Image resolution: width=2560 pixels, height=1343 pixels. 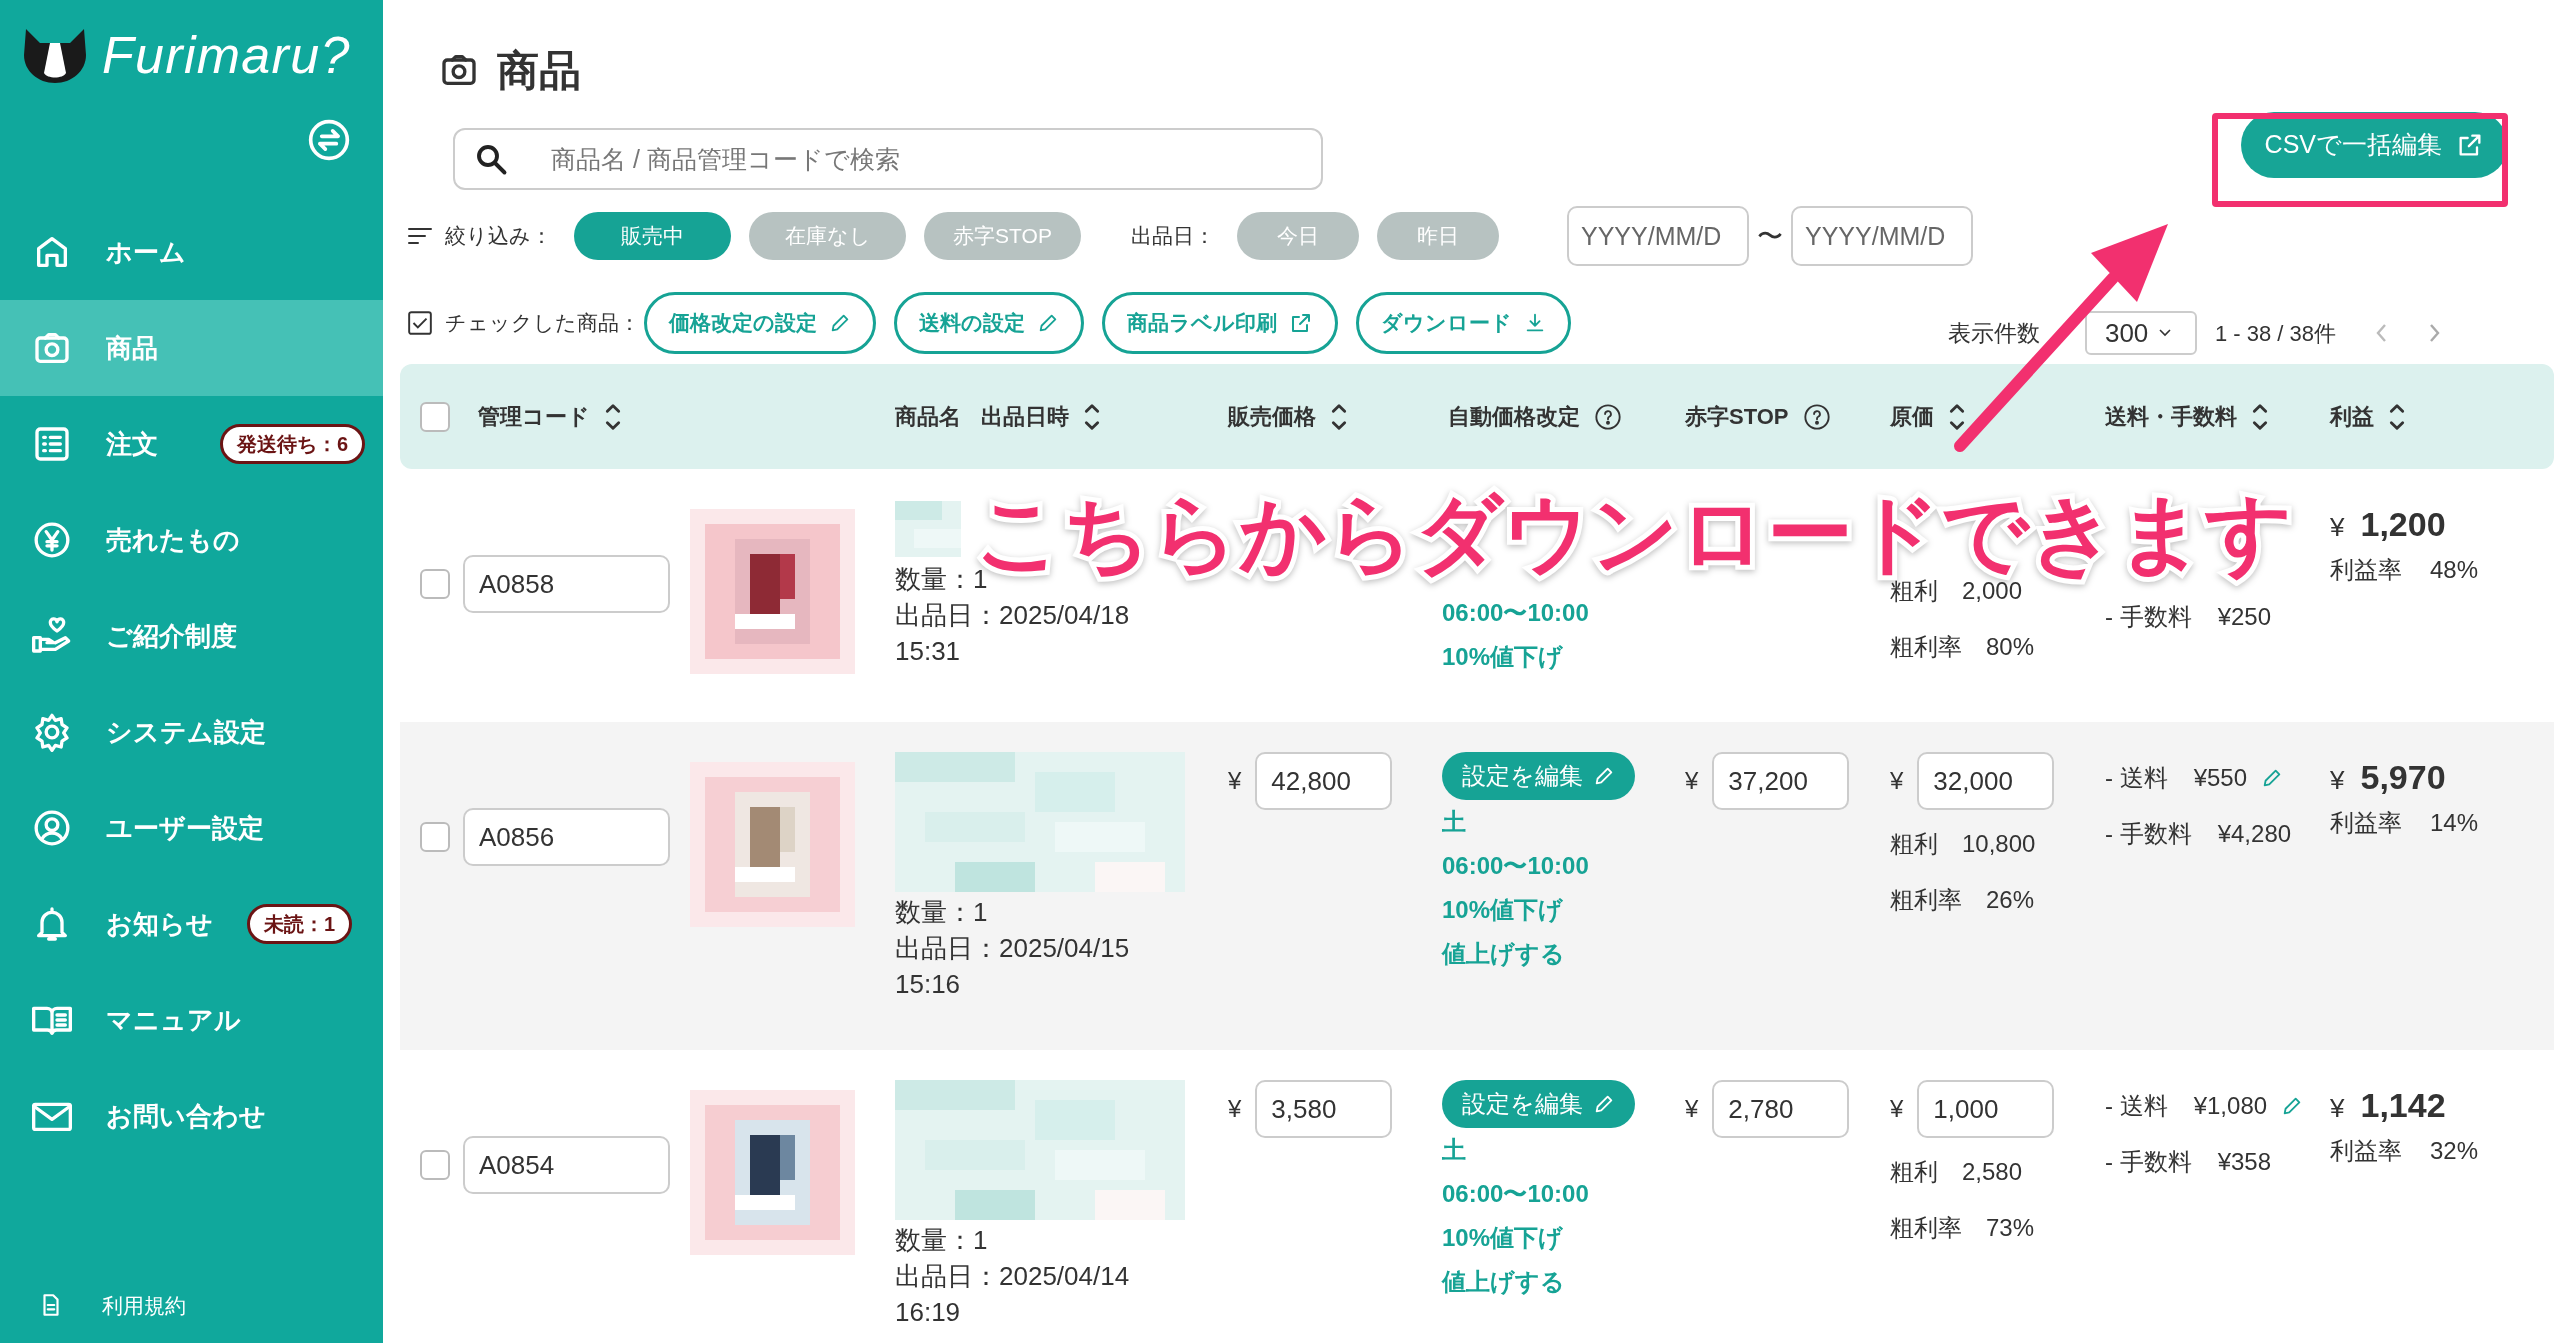 I want to click on profit-value: 5,970, so click(x=2403, y=777).